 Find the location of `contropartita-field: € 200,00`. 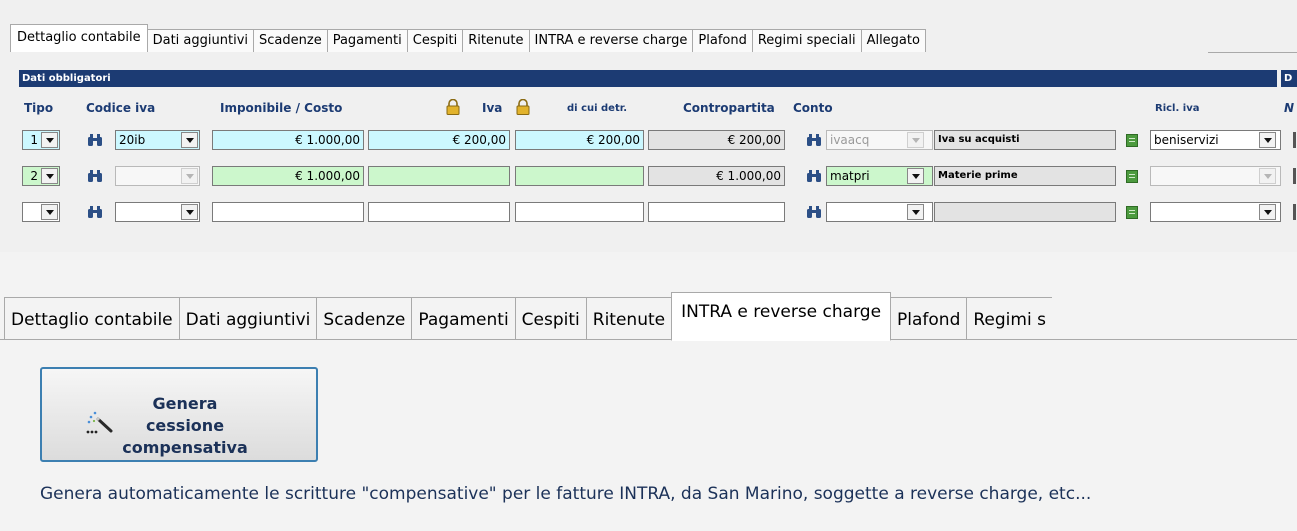

contropartita-field: € 200,00 is located at coordinates (716, 140).